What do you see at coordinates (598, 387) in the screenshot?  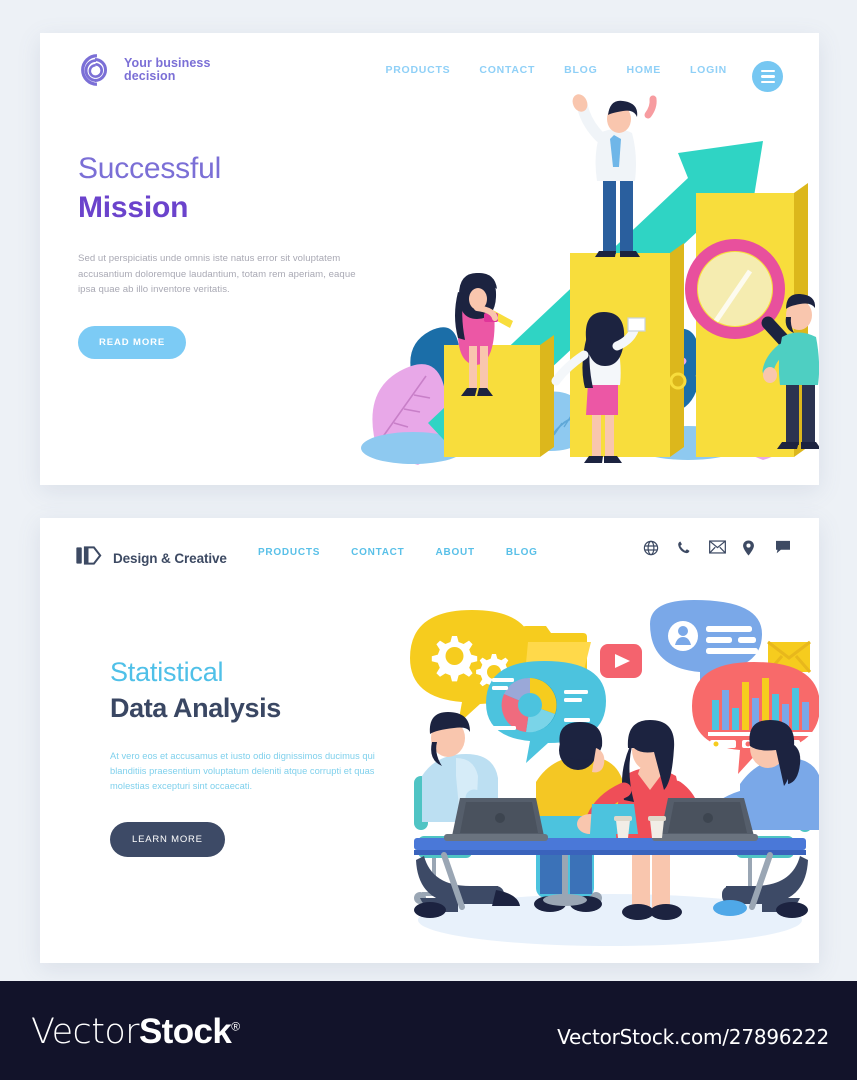 I see `character-woman-presenting` at bounding box center [598, 387].